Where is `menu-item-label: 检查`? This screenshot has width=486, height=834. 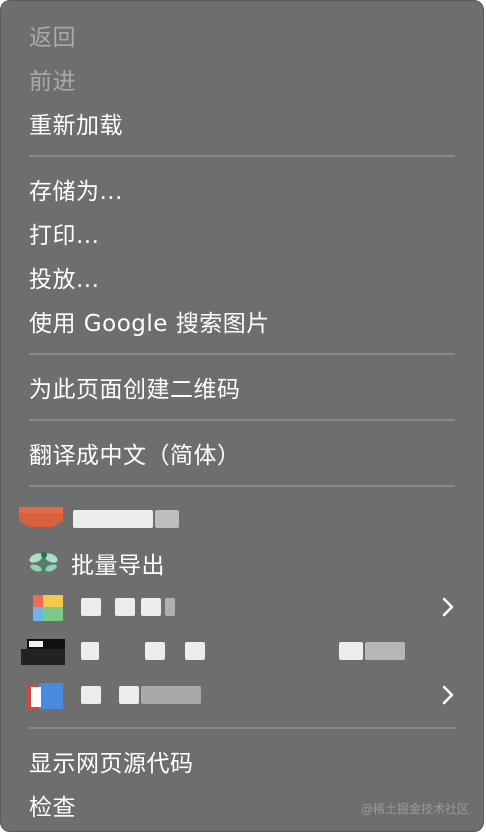 menu-item-label: 检查 is located at coordinates (52, 808).